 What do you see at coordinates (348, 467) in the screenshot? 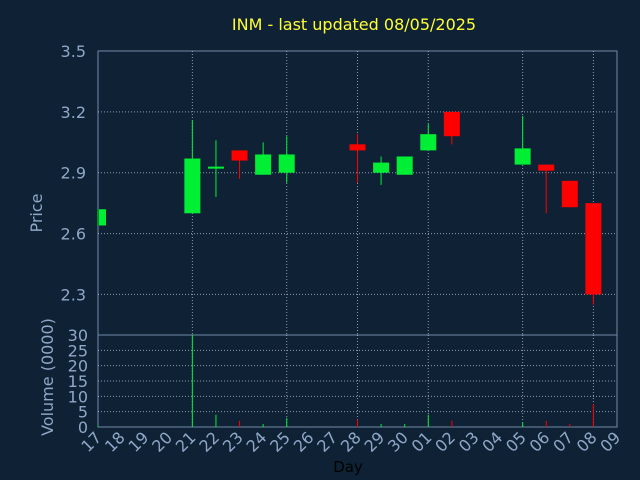
I see `x-axis-label: Day` at bounding box center [348, 467].